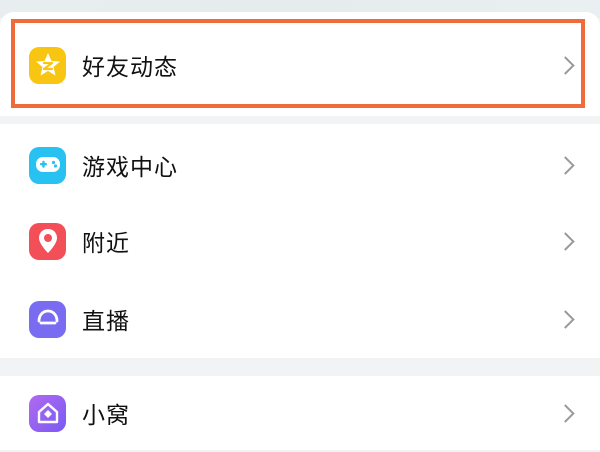 The width and height of the screenshot is (600, 452). What do you see at coordinates (47, 413) in the screenshot?
I see `home-diamond-icon` at bounding box center [47, 413].